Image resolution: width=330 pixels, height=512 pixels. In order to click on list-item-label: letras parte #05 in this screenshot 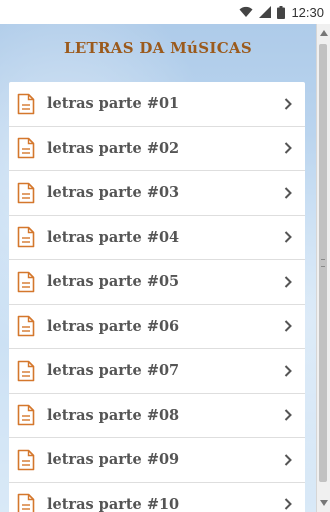, I will do `click(113, 282)`.